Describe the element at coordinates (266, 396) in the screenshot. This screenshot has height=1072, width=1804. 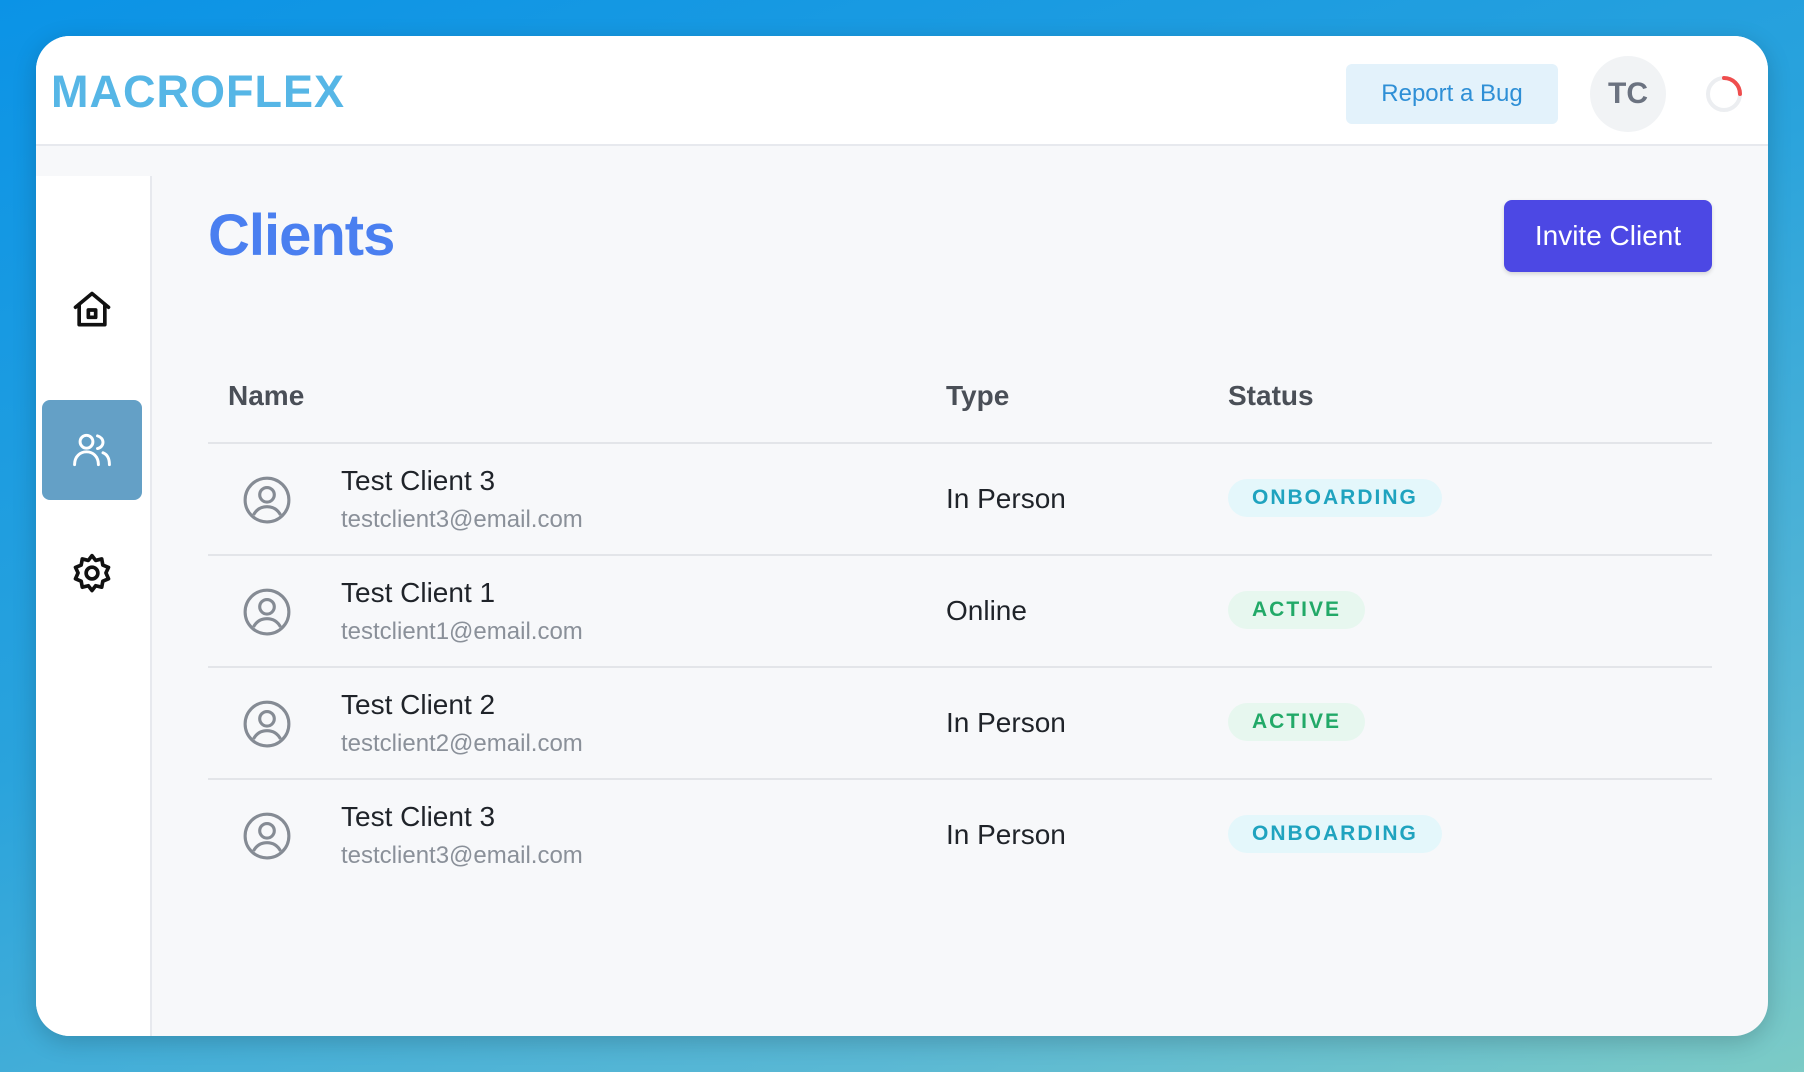
I see `column-header-name: Name` at that location.